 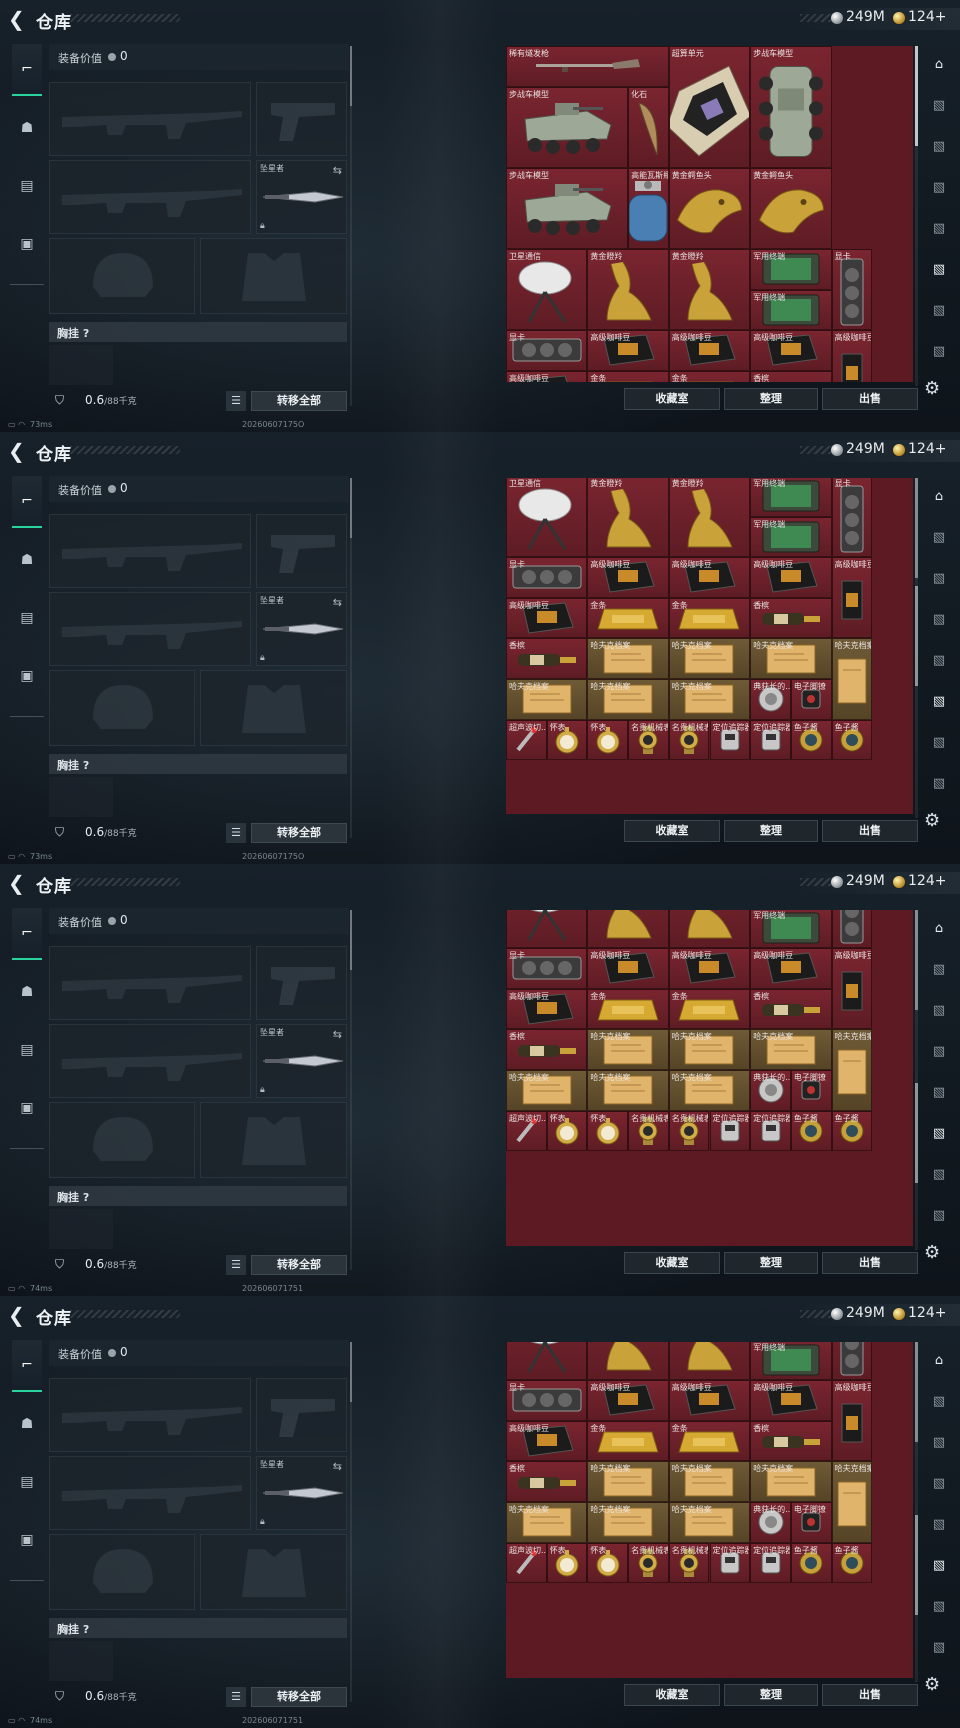 I want to click on inventory-item: 卫星通信, so click(x=547, y=929).